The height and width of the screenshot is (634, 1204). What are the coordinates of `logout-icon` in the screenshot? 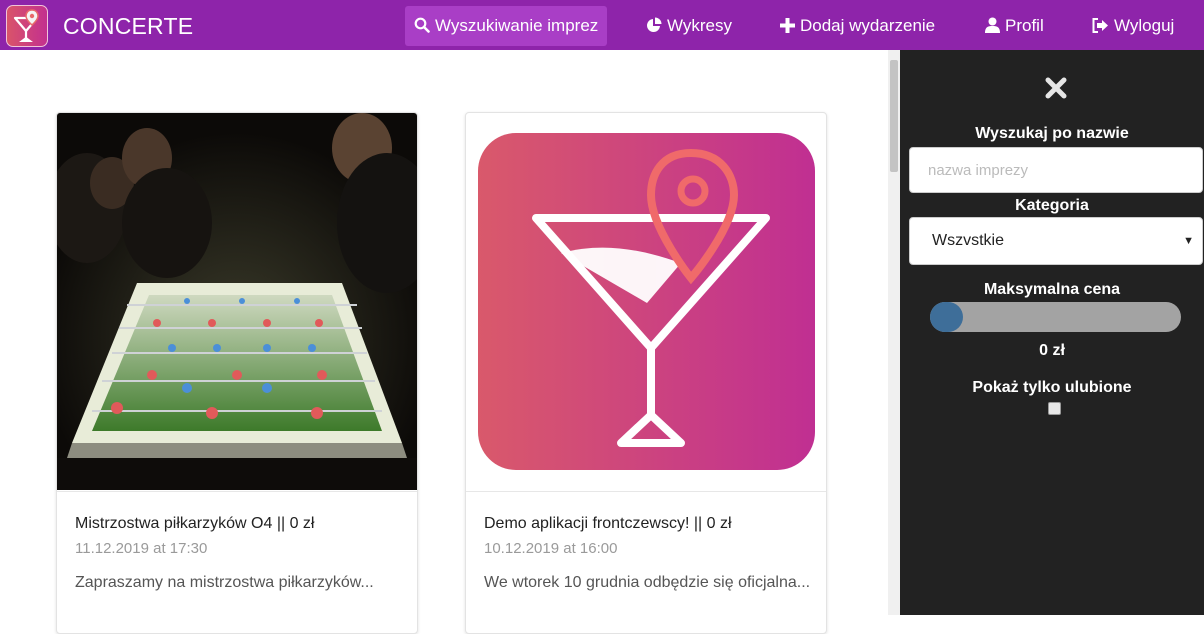 It's located at (1100, 25).